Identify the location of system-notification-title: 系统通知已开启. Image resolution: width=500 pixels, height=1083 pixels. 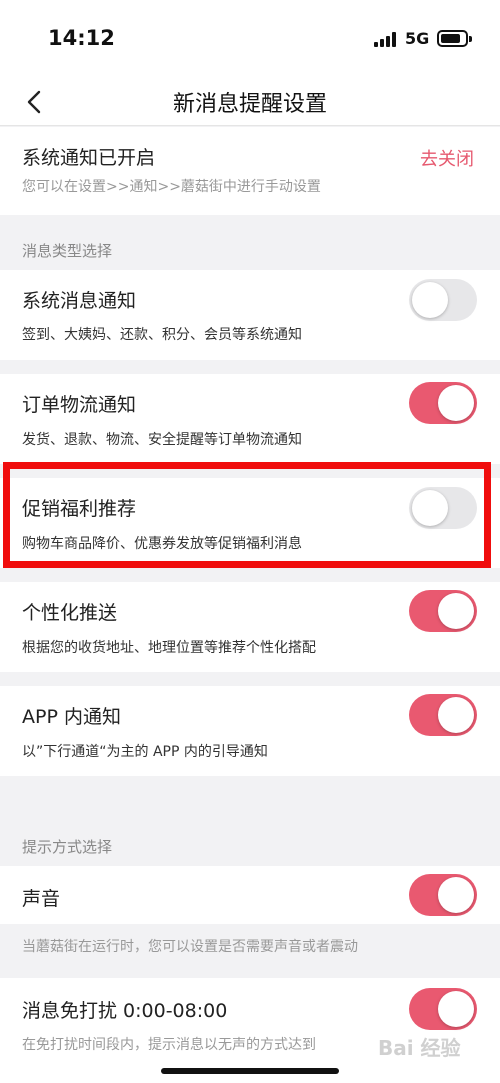
(89, 158).